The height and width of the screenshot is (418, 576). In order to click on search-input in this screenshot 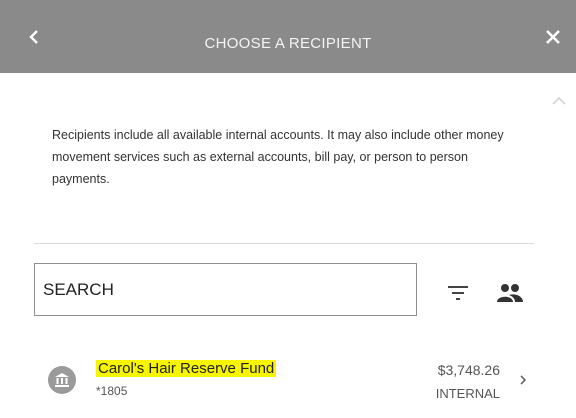, I will do `click(225, 289)`.